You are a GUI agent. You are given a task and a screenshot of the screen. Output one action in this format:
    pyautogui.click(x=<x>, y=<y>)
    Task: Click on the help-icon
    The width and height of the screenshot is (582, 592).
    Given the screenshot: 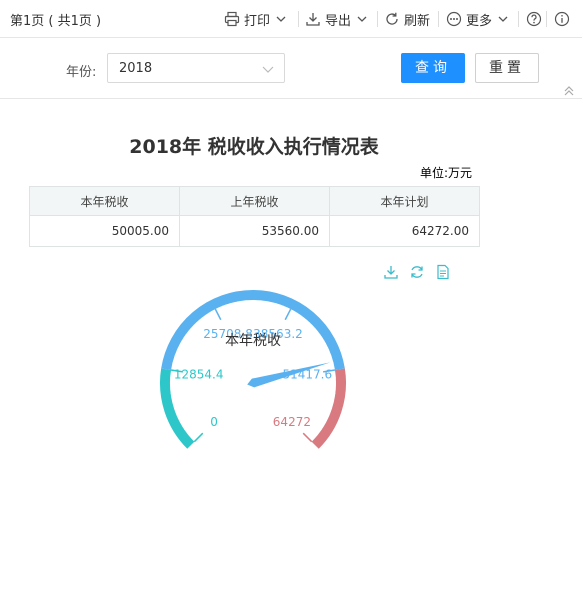 What is the action you would take?
    pyautogui.click(x=534, y=19)
    